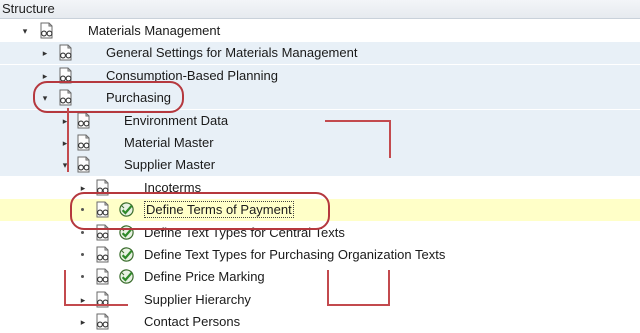  What do you see at coordinates (320, 210) in the screenshot?
I see `tree-node: Define Terms of Payment` at bounding box center [320, 210].